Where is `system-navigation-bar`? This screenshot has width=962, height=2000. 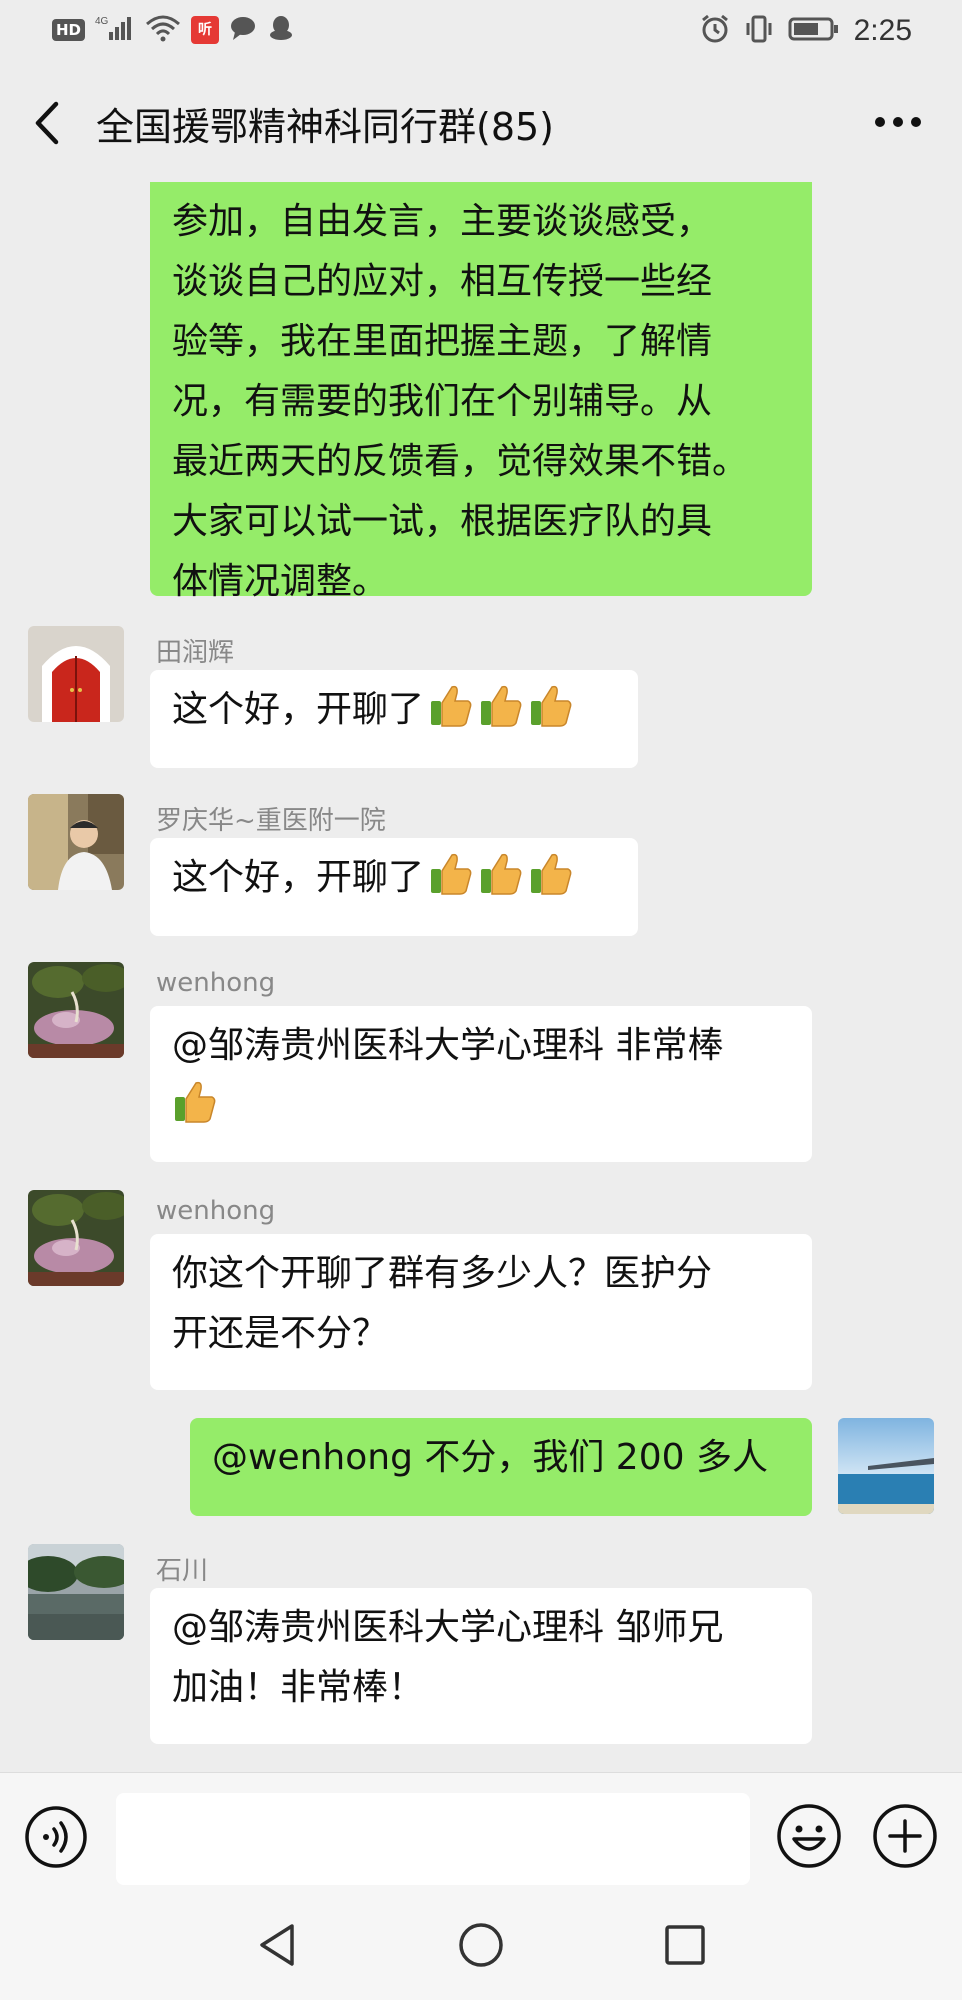
system-navigation-bar is located at coordinates (481, 1945).